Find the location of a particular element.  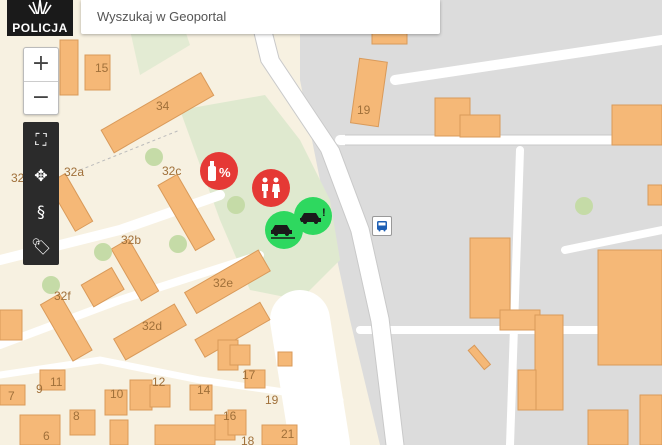

house-number: 6 is located at coordinates (46, 436).